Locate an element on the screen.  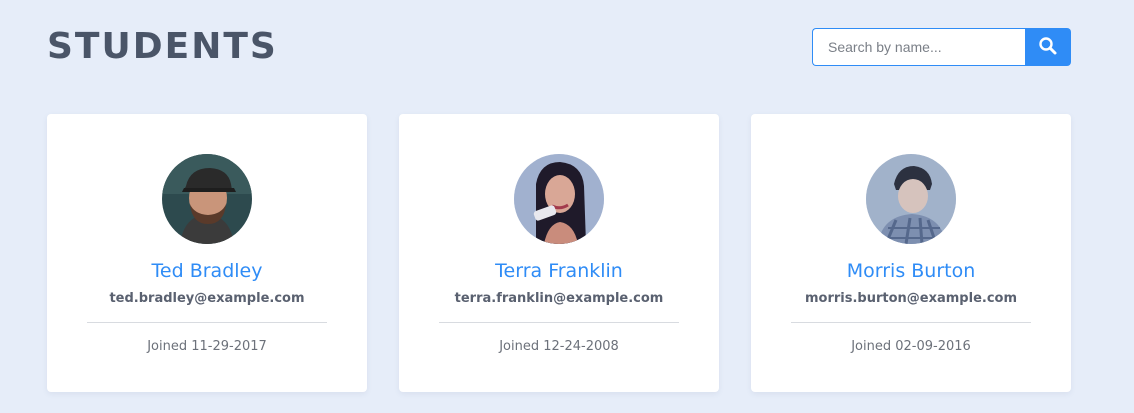
search-icon is located at coordinates (1048, 47).